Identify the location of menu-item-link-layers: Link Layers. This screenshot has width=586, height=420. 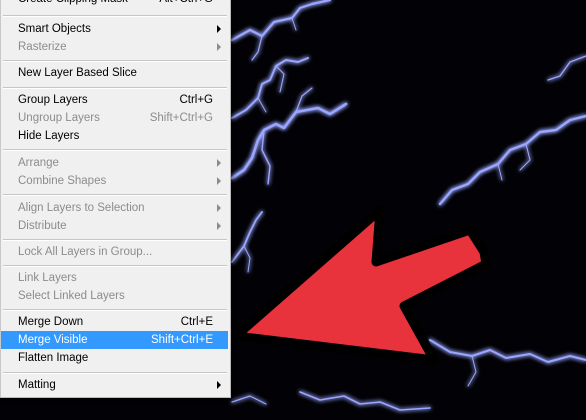
(114, 278).